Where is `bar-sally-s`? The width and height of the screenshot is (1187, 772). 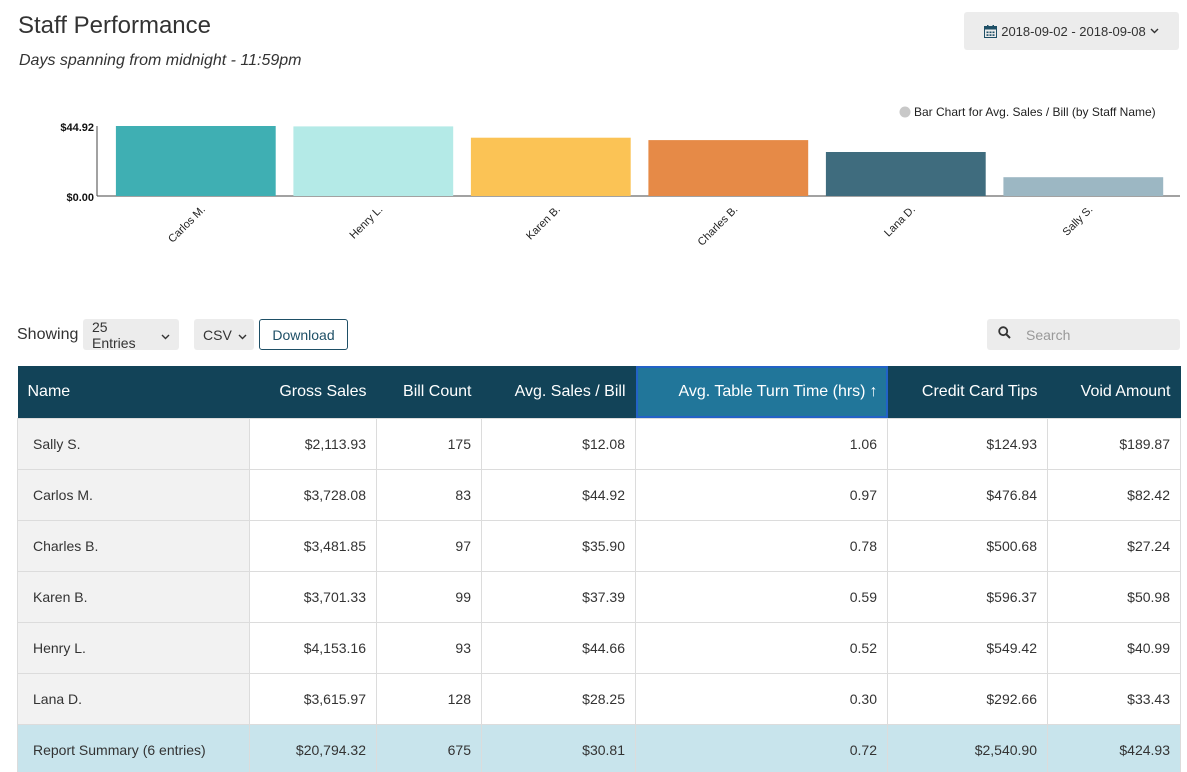
bar-sally-s is located at coordinates (1083, 186).